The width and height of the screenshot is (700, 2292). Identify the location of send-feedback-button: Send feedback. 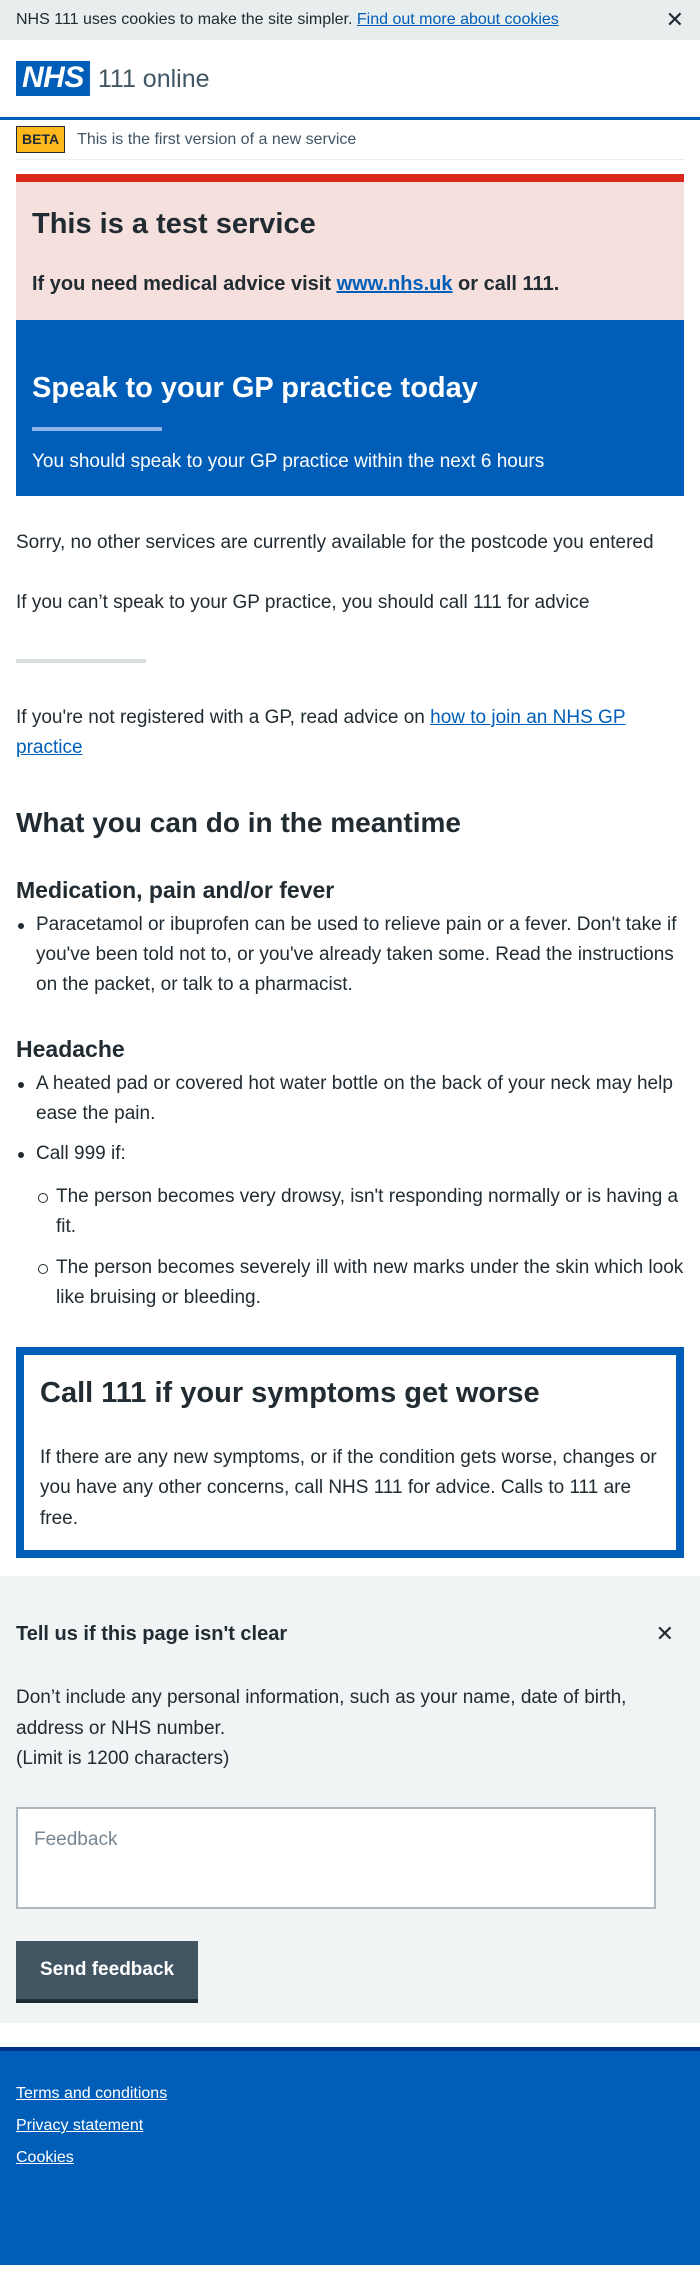
(107, 1969).